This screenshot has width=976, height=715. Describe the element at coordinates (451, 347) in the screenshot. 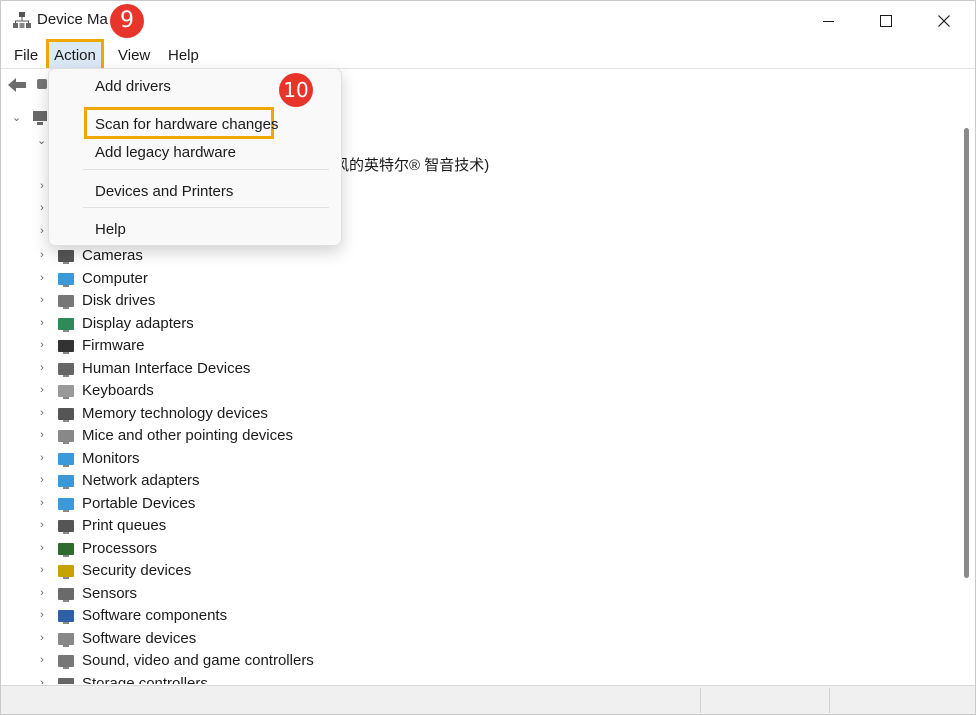

I see `tree-category-row: › Firmware` at that location.